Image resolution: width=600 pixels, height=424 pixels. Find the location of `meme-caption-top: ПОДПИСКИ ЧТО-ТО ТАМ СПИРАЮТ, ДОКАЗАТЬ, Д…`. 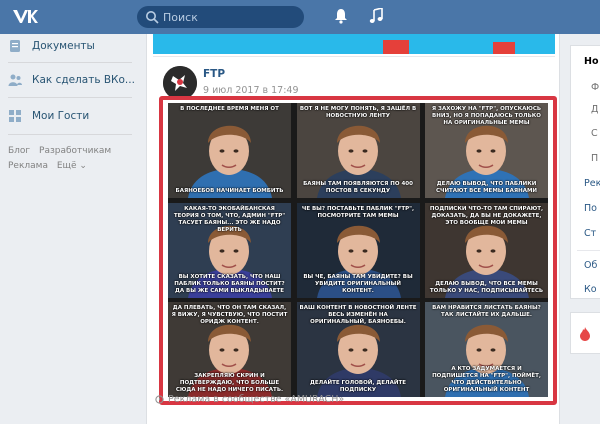

meme-caption-top: ПОДПИСКИ ЧТО-ТО ТАМ СПИРАЮТ, ДОКАЗАТЬ, Д… is located at coordinates (486, 215).